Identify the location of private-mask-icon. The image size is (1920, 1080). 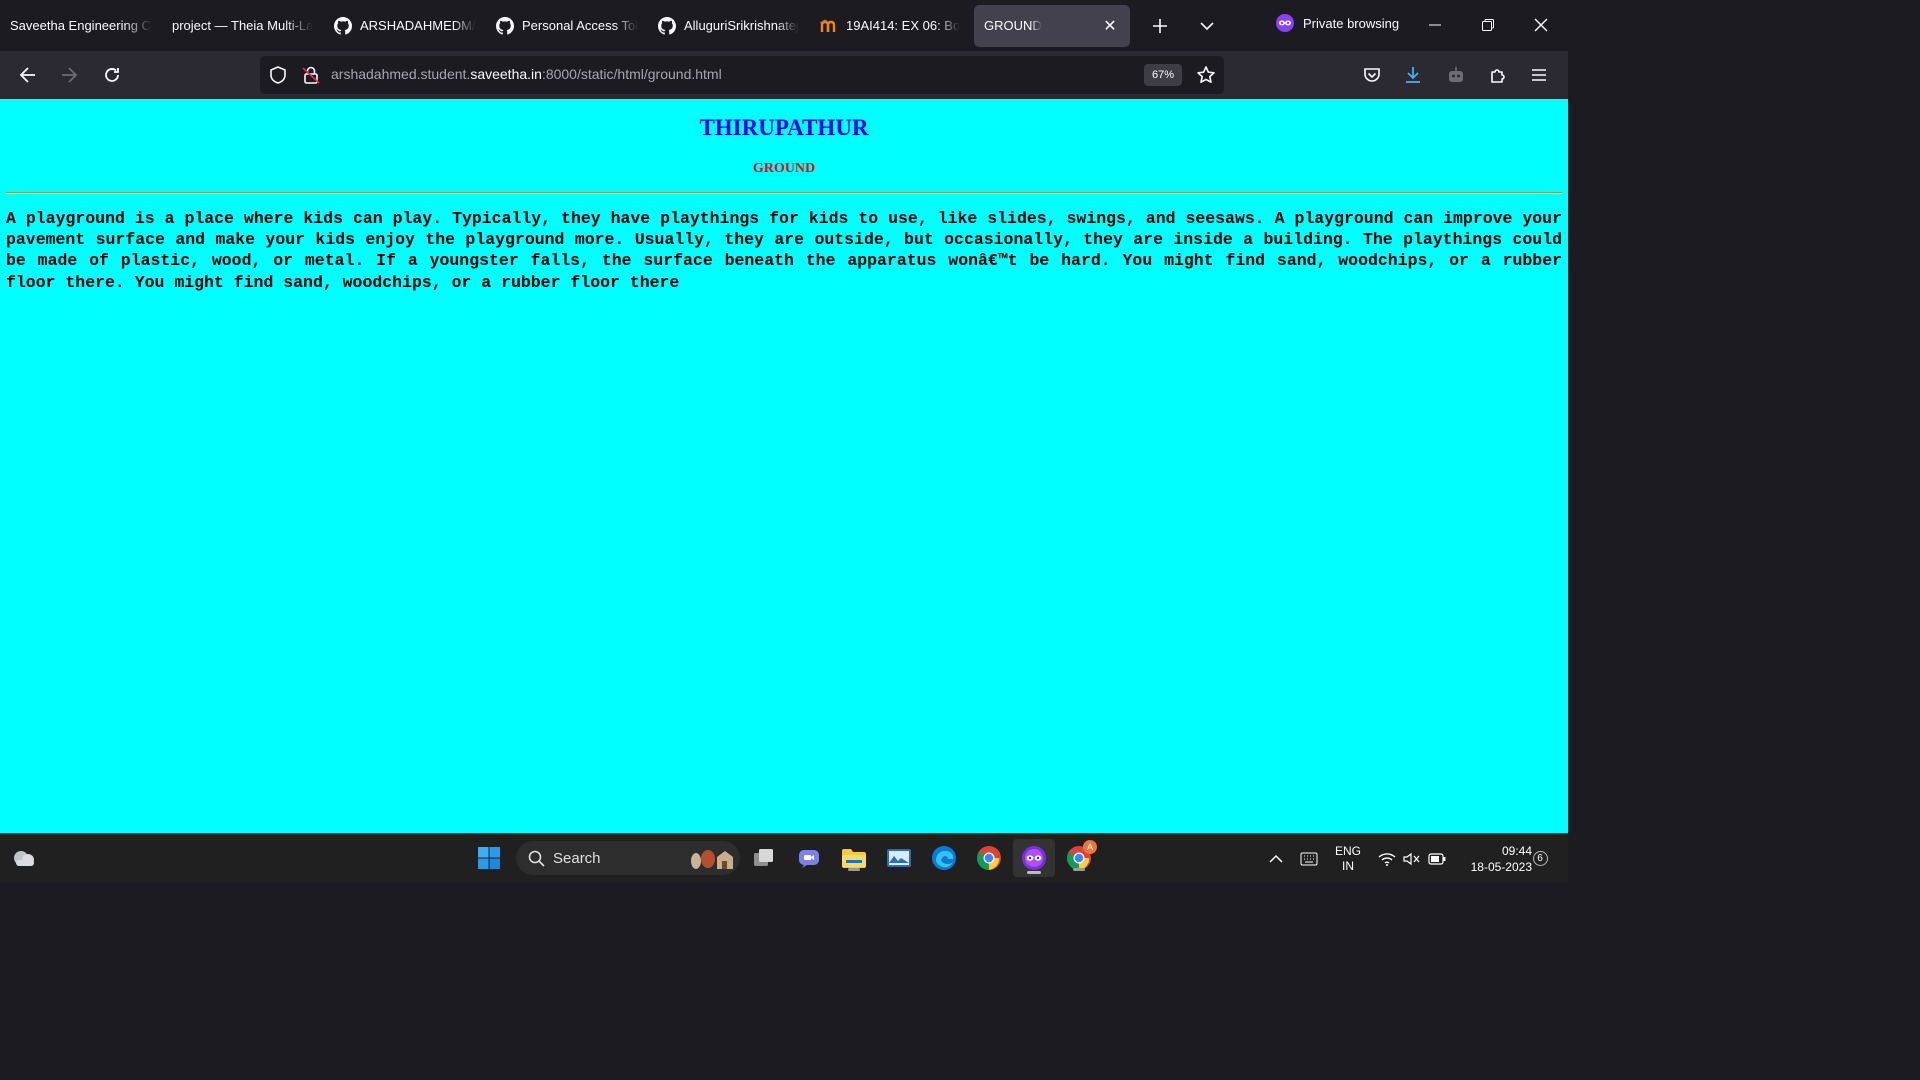
(1285, 23).